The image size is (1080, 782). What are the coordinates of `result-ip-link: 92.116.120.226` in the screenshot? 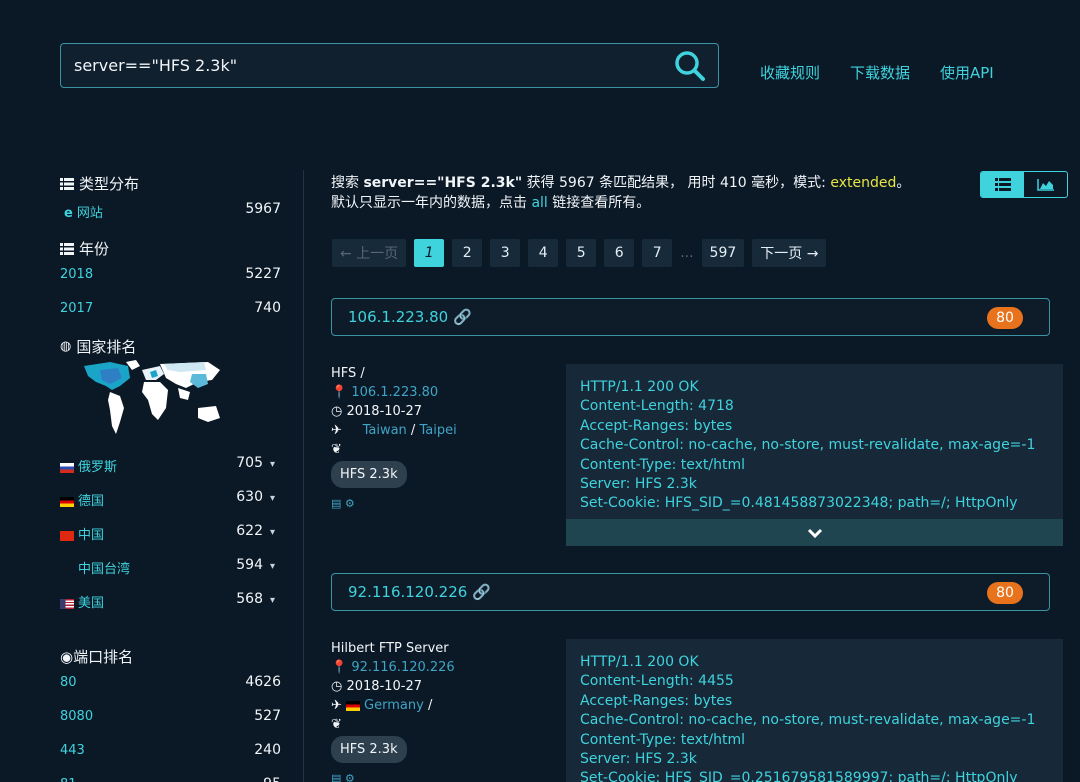 It's located at (402, 667).